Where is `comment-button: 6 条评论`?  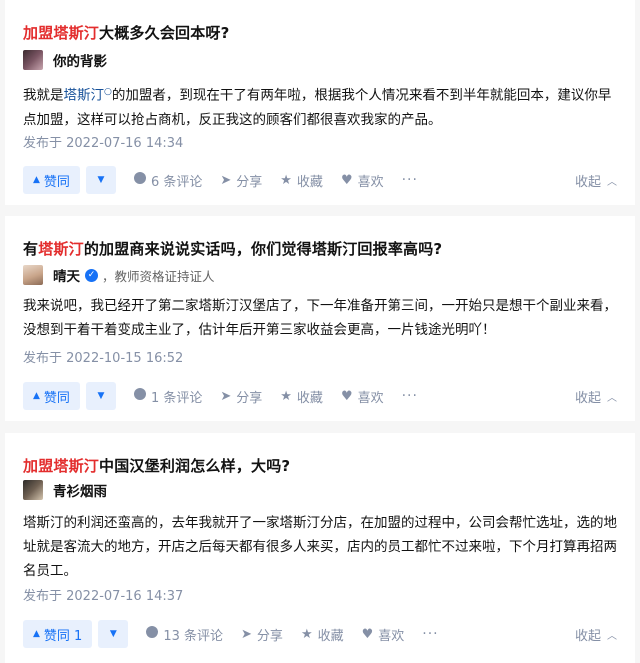
comment-button: 6 条评论 is located at coordinates (168, 180).